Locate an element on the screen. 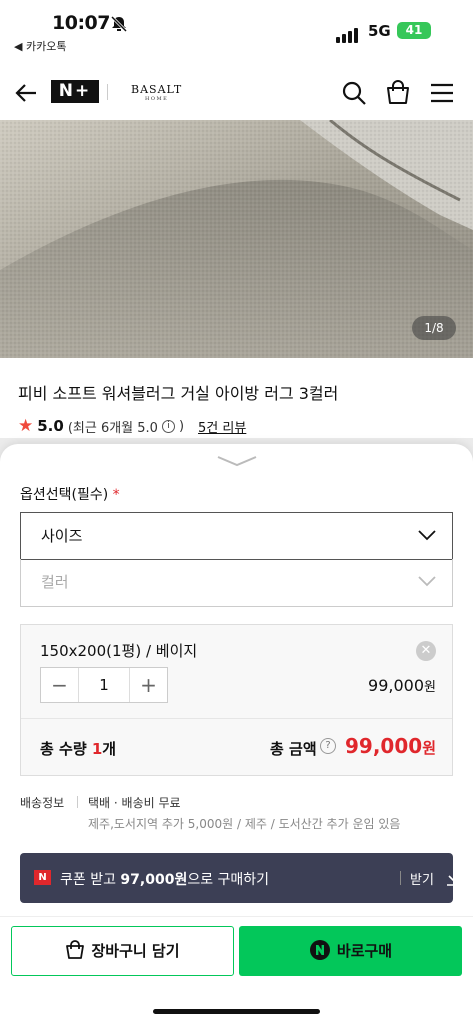 The height and width of the screenshot is (1024, 473). size-select-label: 사이즈 is located at coordinates (62, 536).